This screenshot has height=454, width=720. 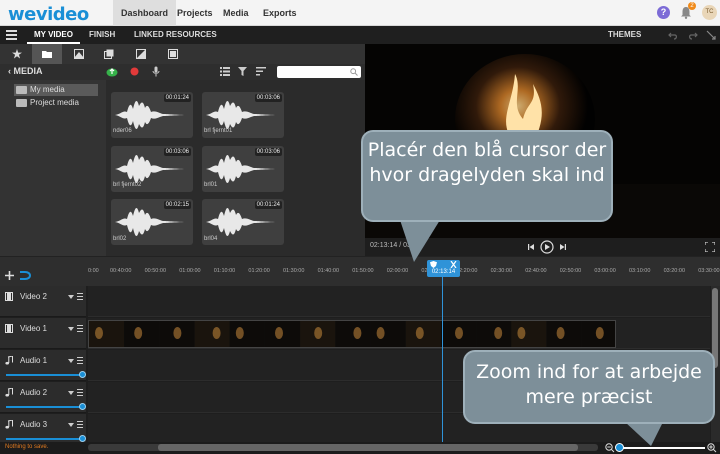 I want to click on tab-my-video: MY VIDEO, so click(x=53, y=35).